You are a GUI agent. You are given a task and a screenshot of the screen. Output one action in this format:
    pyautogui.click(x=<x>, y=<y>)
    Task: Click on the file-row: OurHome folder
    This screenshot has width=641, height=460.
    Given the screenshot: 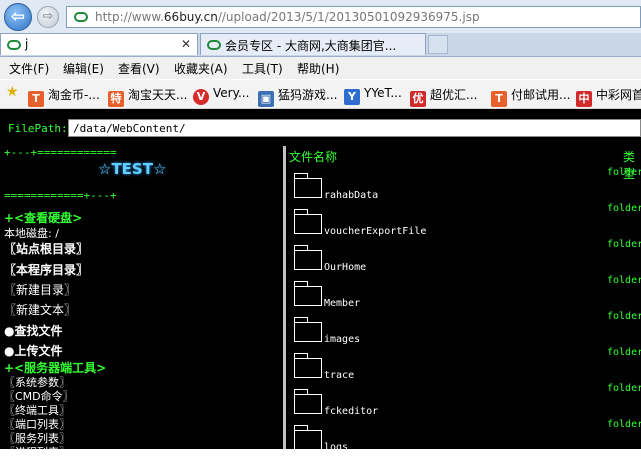 What is the action you would take?
    pyautogui.click(x=463, y=255)
    